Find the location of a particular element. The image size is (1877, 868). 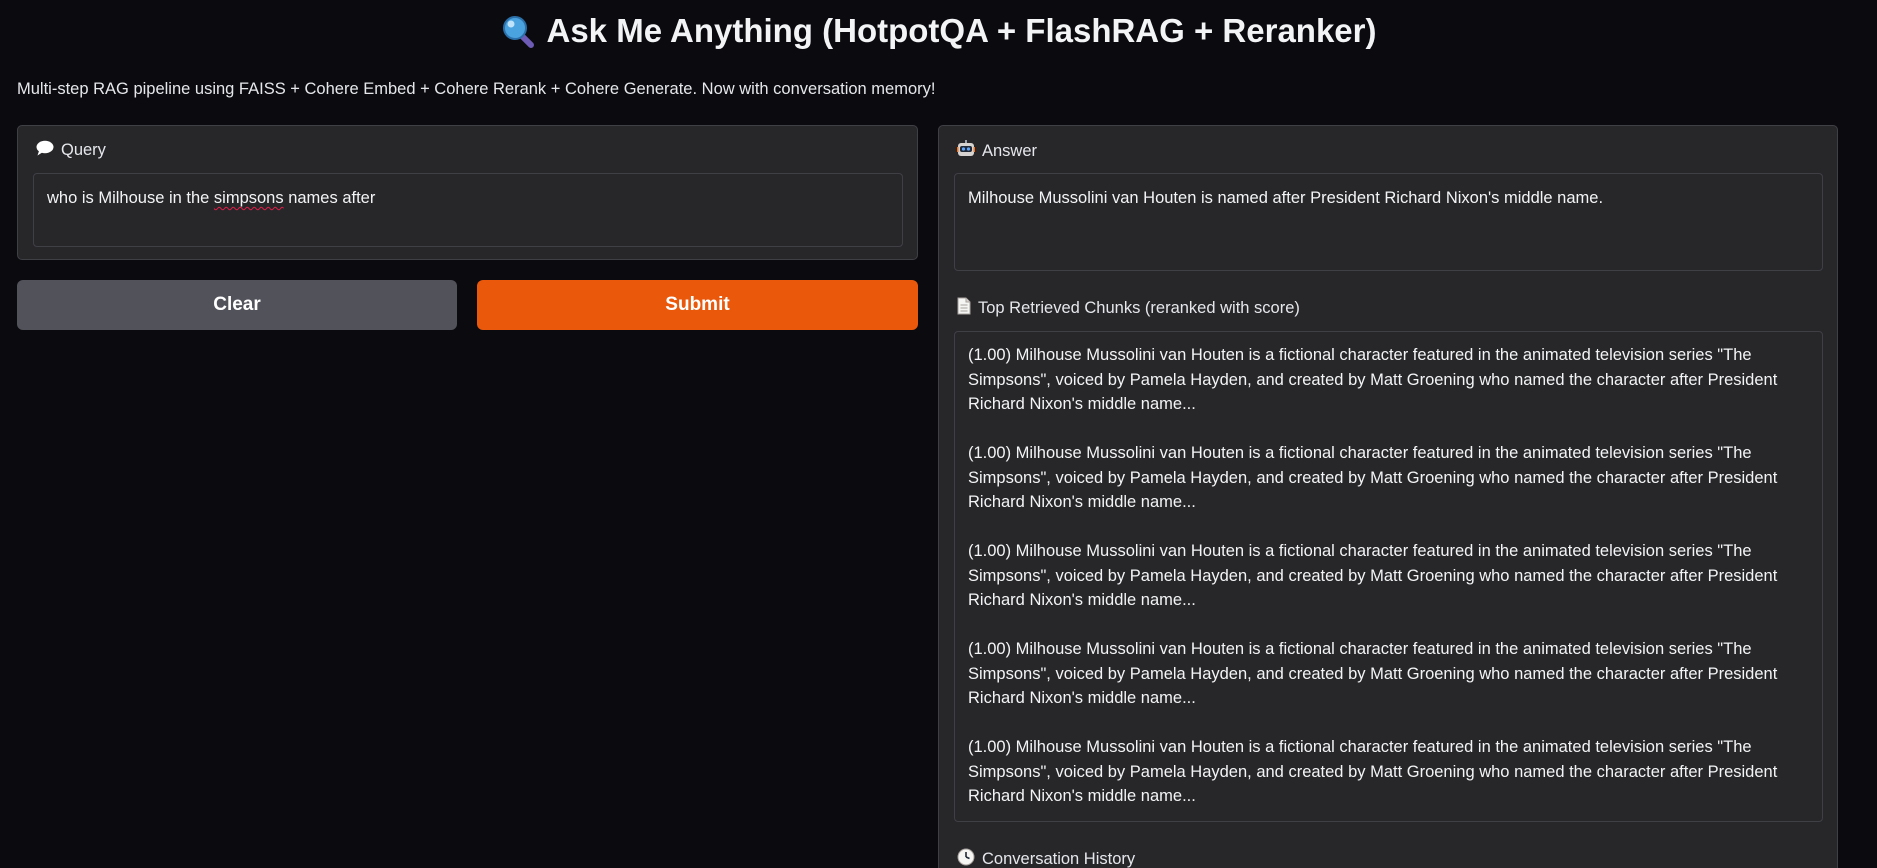

history-label: Conversation History is located at coordinates (1046, 858).